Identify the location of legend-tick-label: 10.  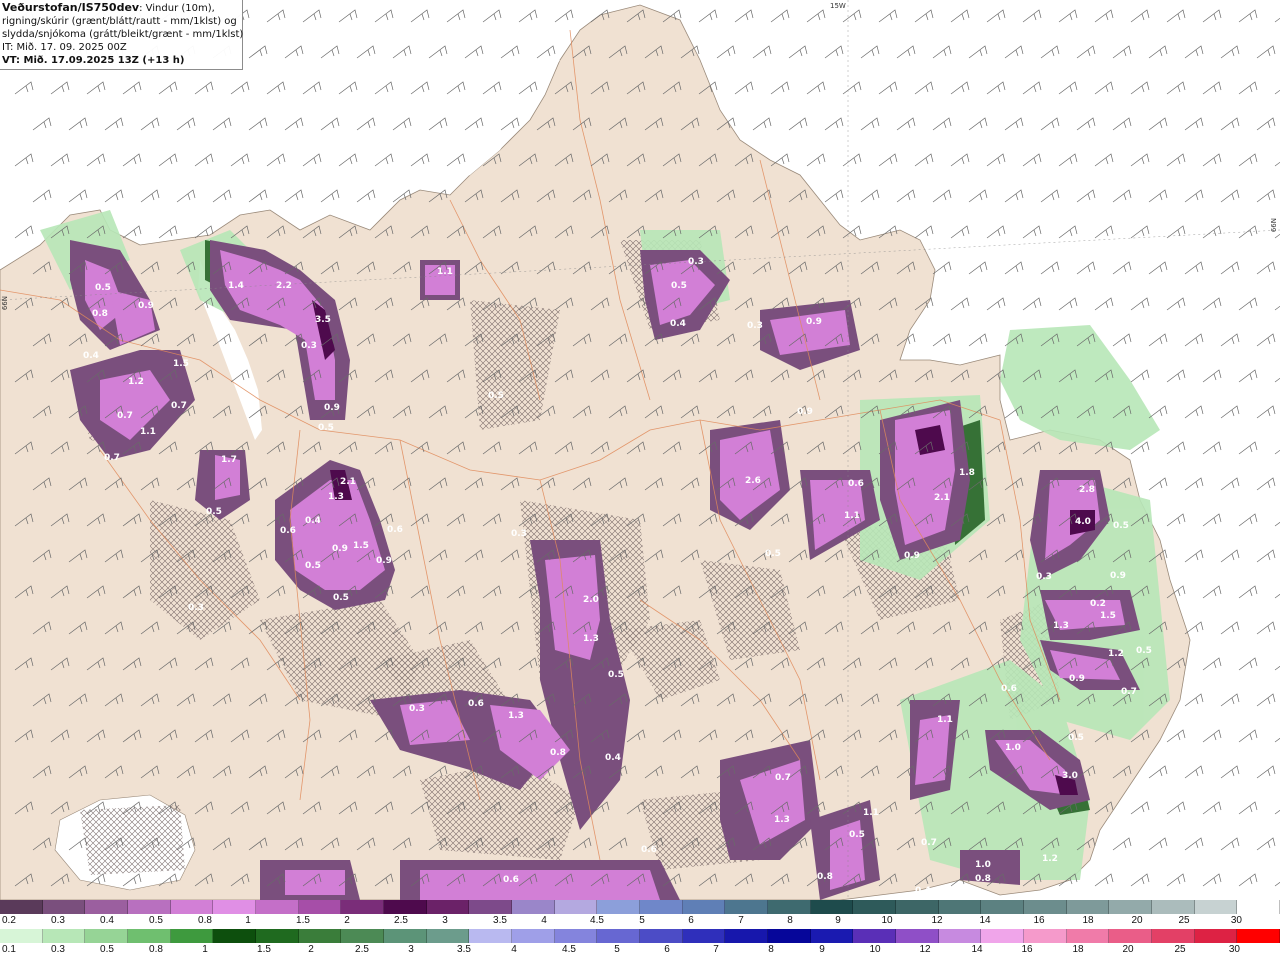
(887, 920).